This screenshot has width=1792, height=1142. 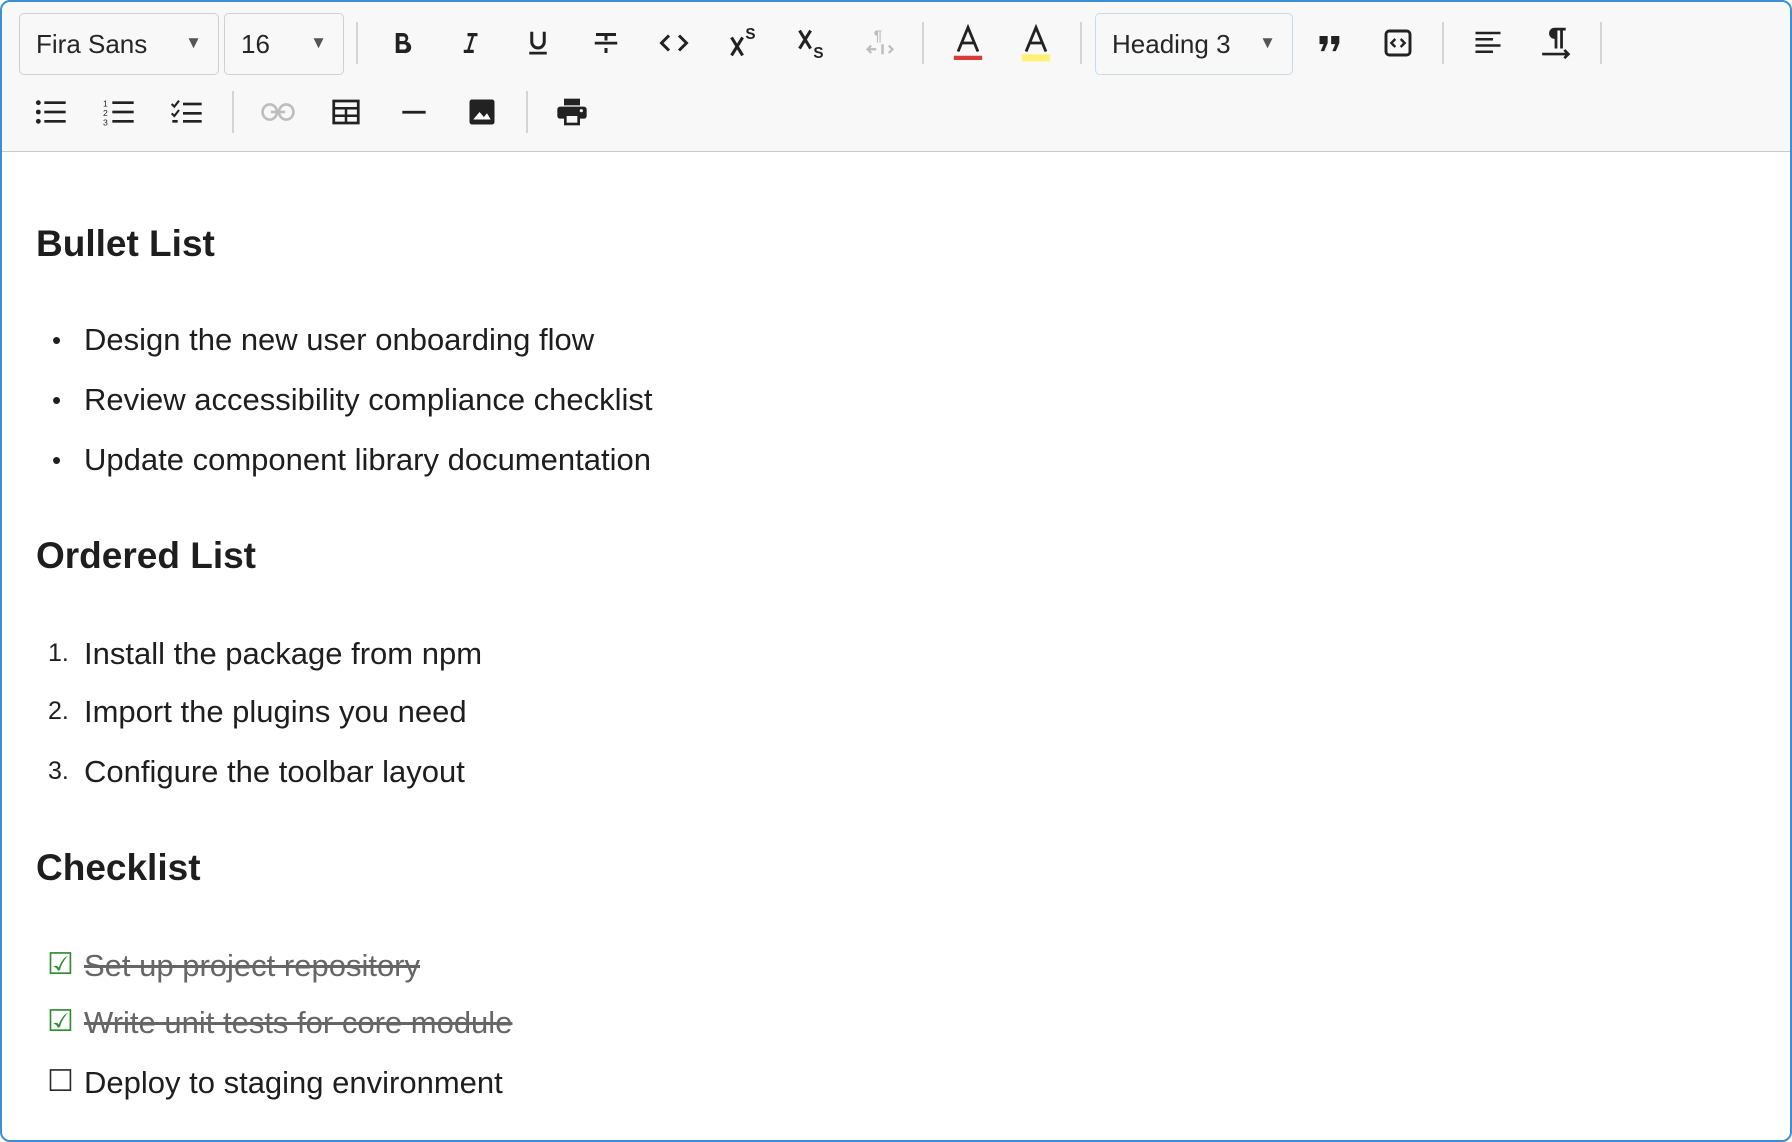 I want to click on superscript-button: S, so click(x=744, y=43).